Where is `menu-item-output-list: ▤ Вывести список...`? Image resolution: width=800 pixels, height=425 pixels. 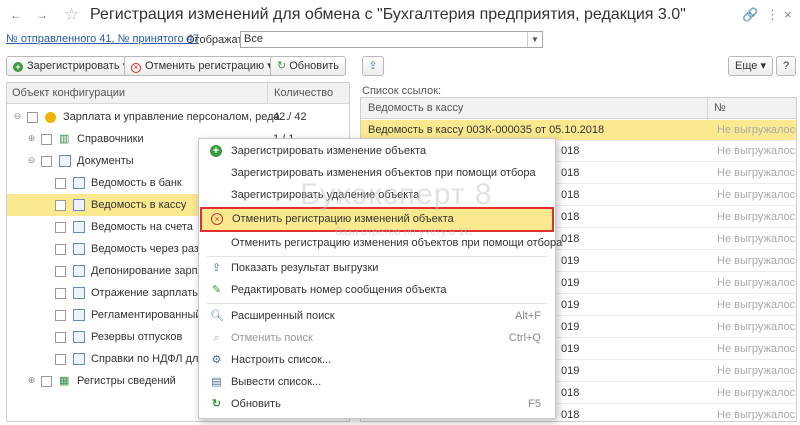
menu-item-output-list: ▤ Вывести список... is located at coordinates (377, 382).